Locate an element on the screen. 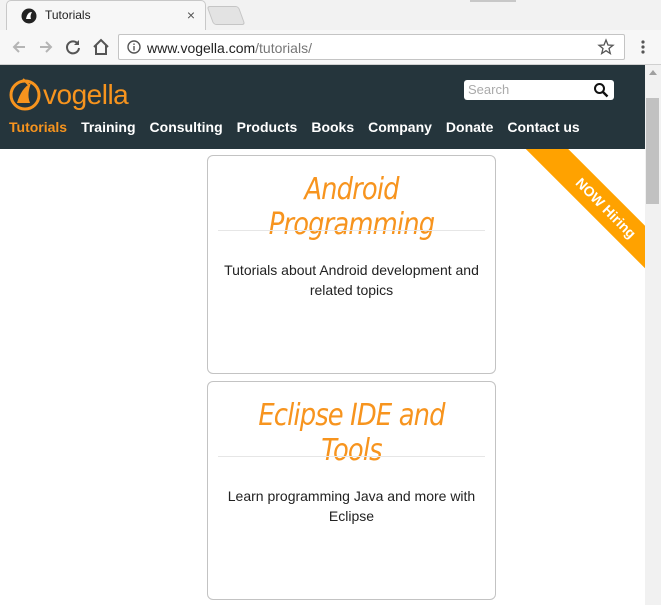 This screenshot has width=661, height=605. nav-item-tutorials: Tutorials is located at coordinates (38, 127).